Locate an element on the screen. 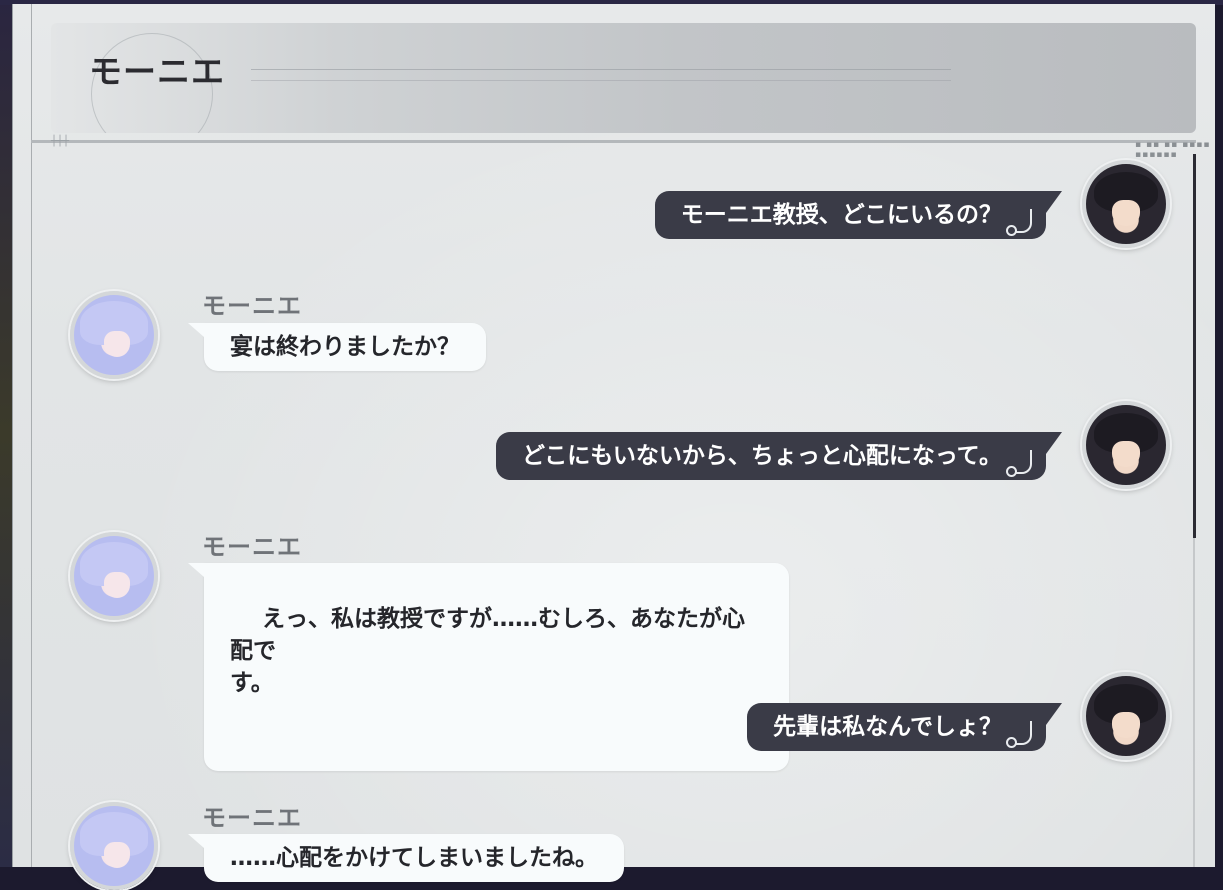 The width and height of the screenshot is (1223, 890). message-text: モーニエ教授、どこにいるの？ is located at coordinates (841, 215).